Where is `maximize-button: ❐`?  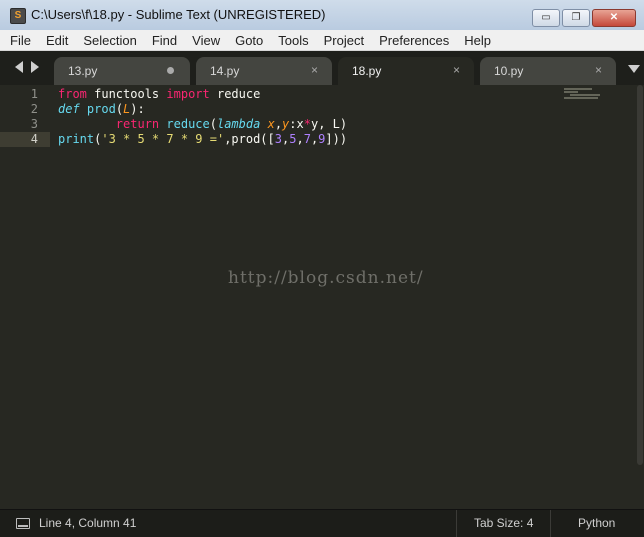
maximize-button: ❐ is located at coordinates (576, 18).